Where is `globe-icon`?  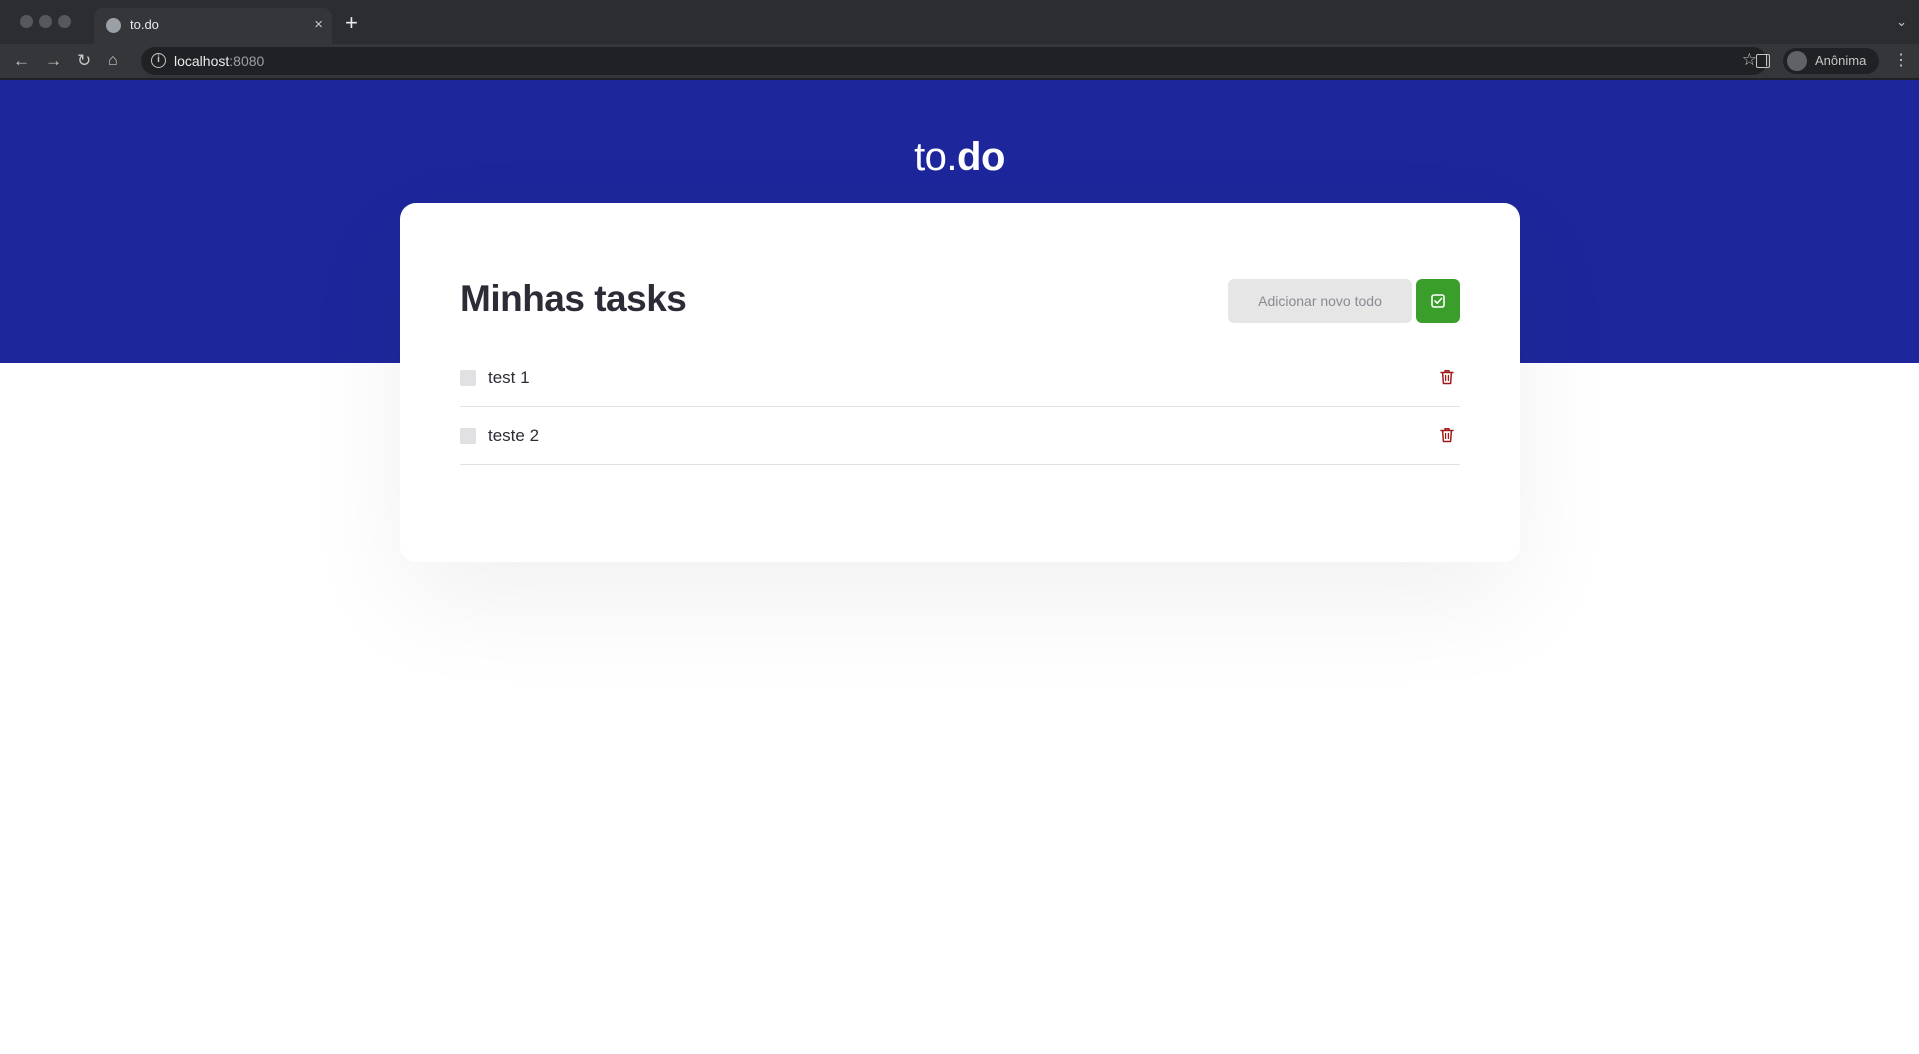 globe-icon is located at coordinates (113, 25).